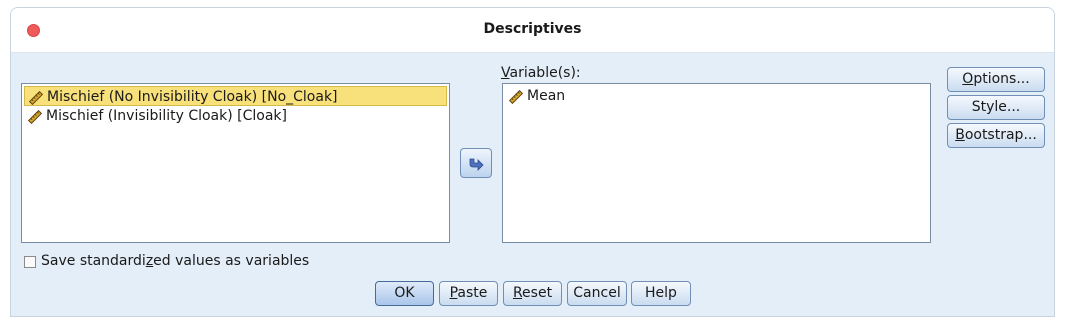  Describe the element at coordinates (597, 293) in the screenshot. I see `cancel-button: Cancel` at that location.